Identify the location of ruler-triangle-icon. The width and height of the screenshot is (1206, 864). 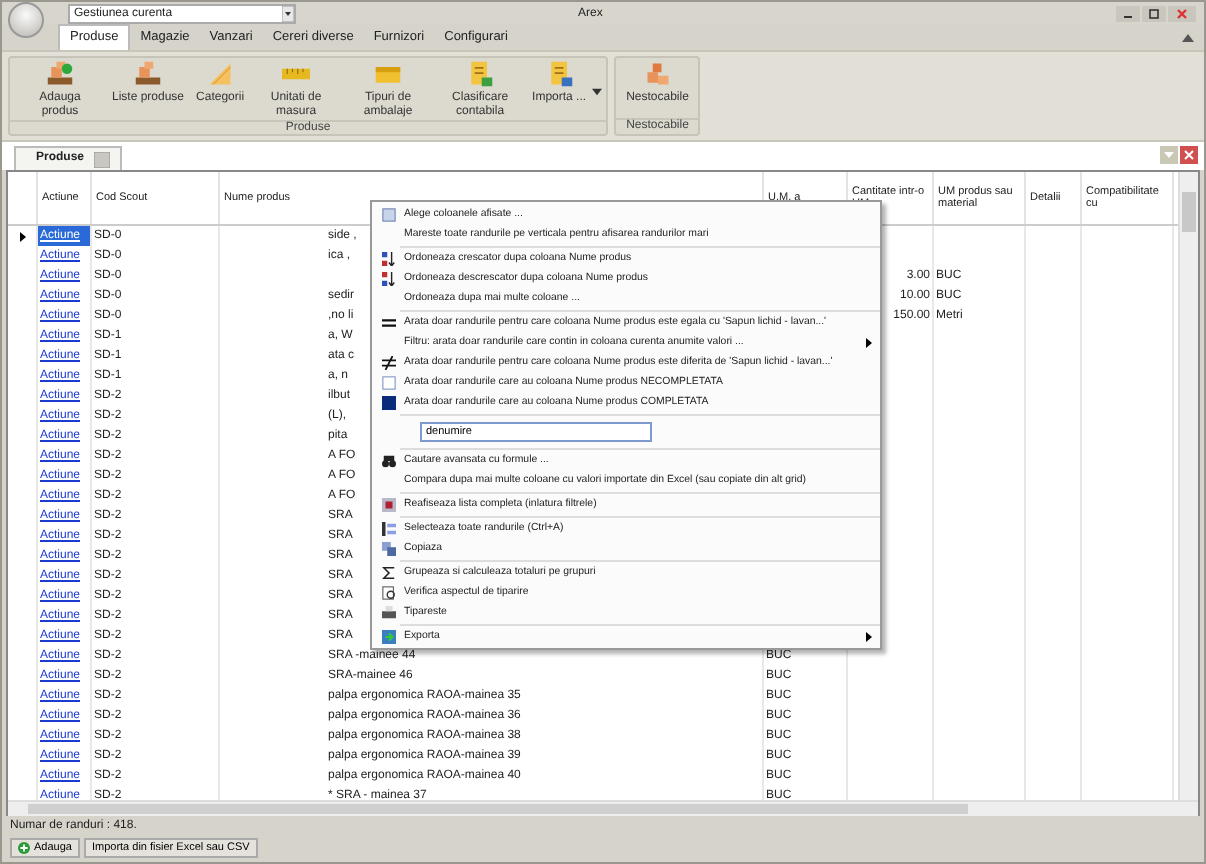
(220, 74).